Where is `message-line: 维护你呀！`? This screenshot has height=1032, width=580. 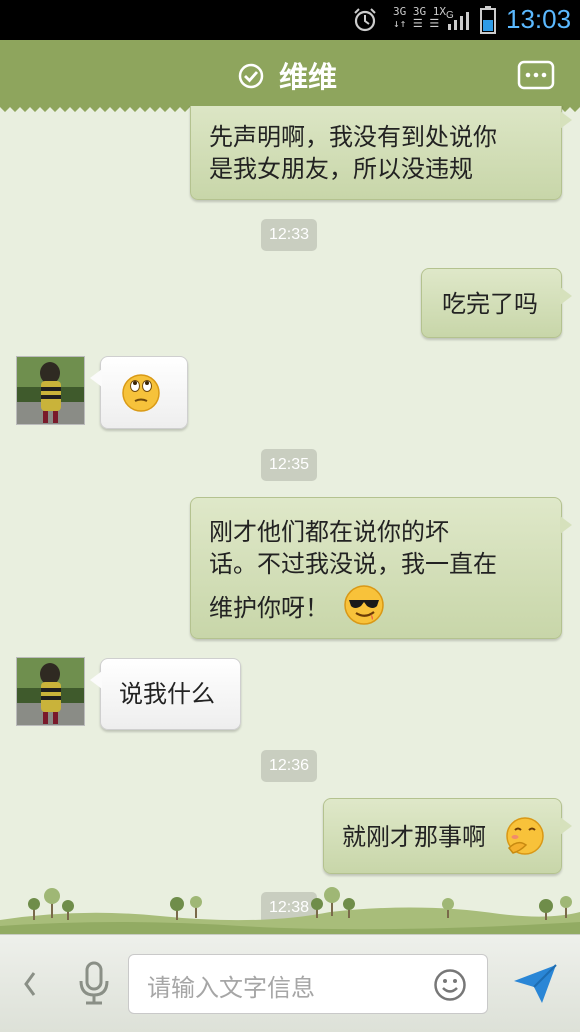 message-line: 维护你呀！ is located at coordinates (269, 608).